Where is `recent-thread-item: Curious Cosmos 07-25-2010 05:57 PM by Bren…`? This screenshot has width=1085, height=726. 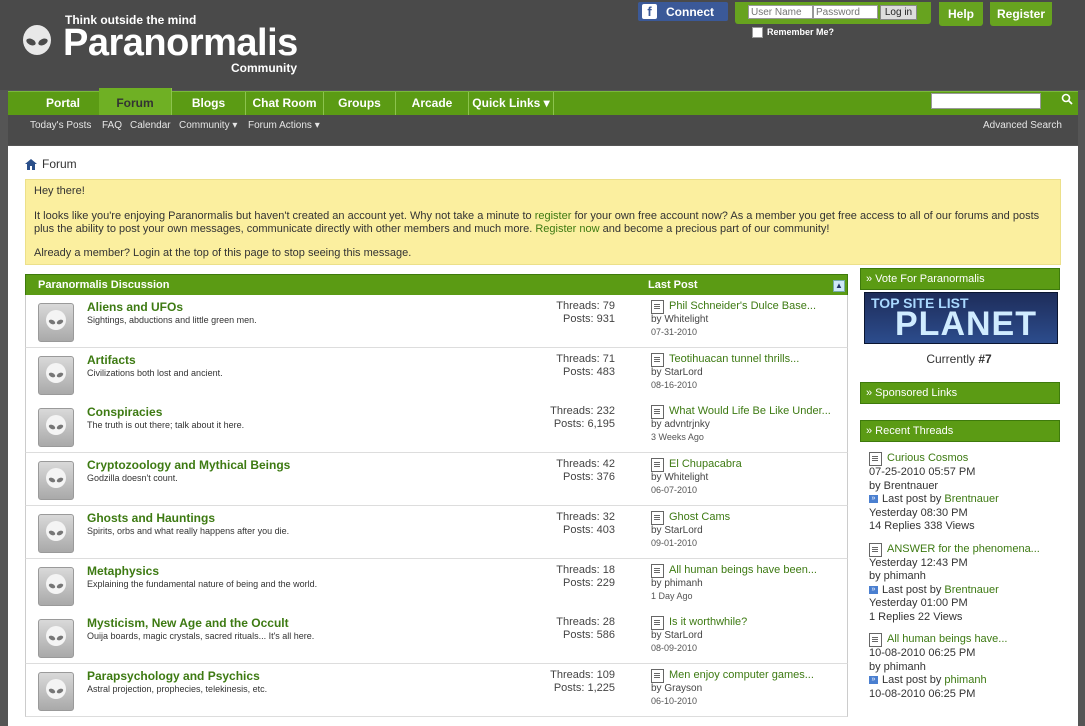 recent-thread-item: Curious Cosmos 07-25-2010 05:57 PM by Bren… is located at coordinates (962, 493).